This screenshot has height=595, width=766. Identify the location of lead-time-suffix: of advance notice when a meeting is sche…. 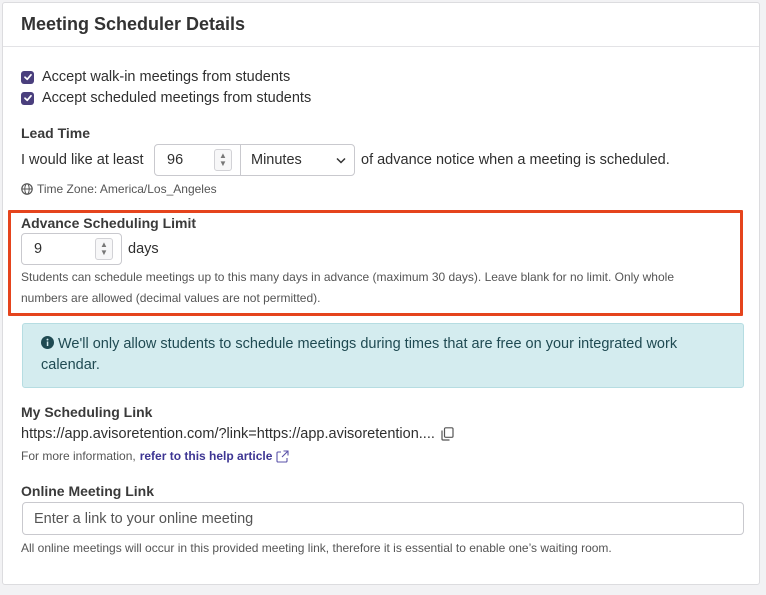
(515, 160).